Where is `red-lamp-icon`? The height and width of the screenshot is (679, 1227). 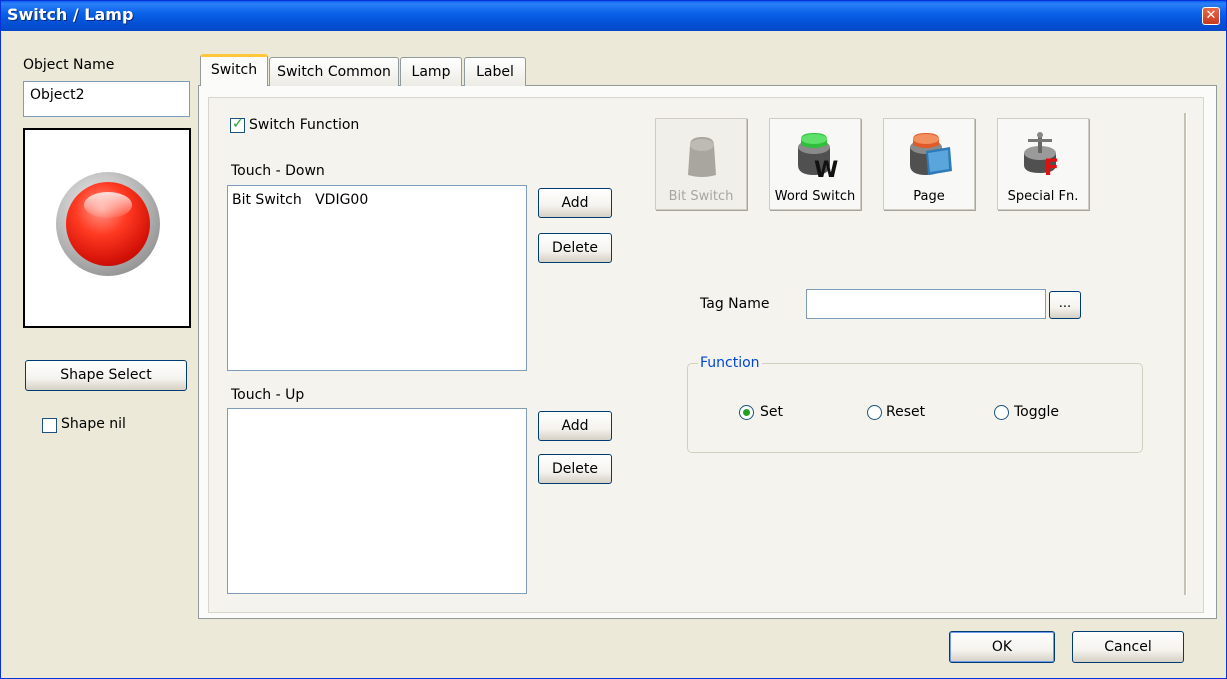 red-lamp-icon is located at coordinates (108, 224).